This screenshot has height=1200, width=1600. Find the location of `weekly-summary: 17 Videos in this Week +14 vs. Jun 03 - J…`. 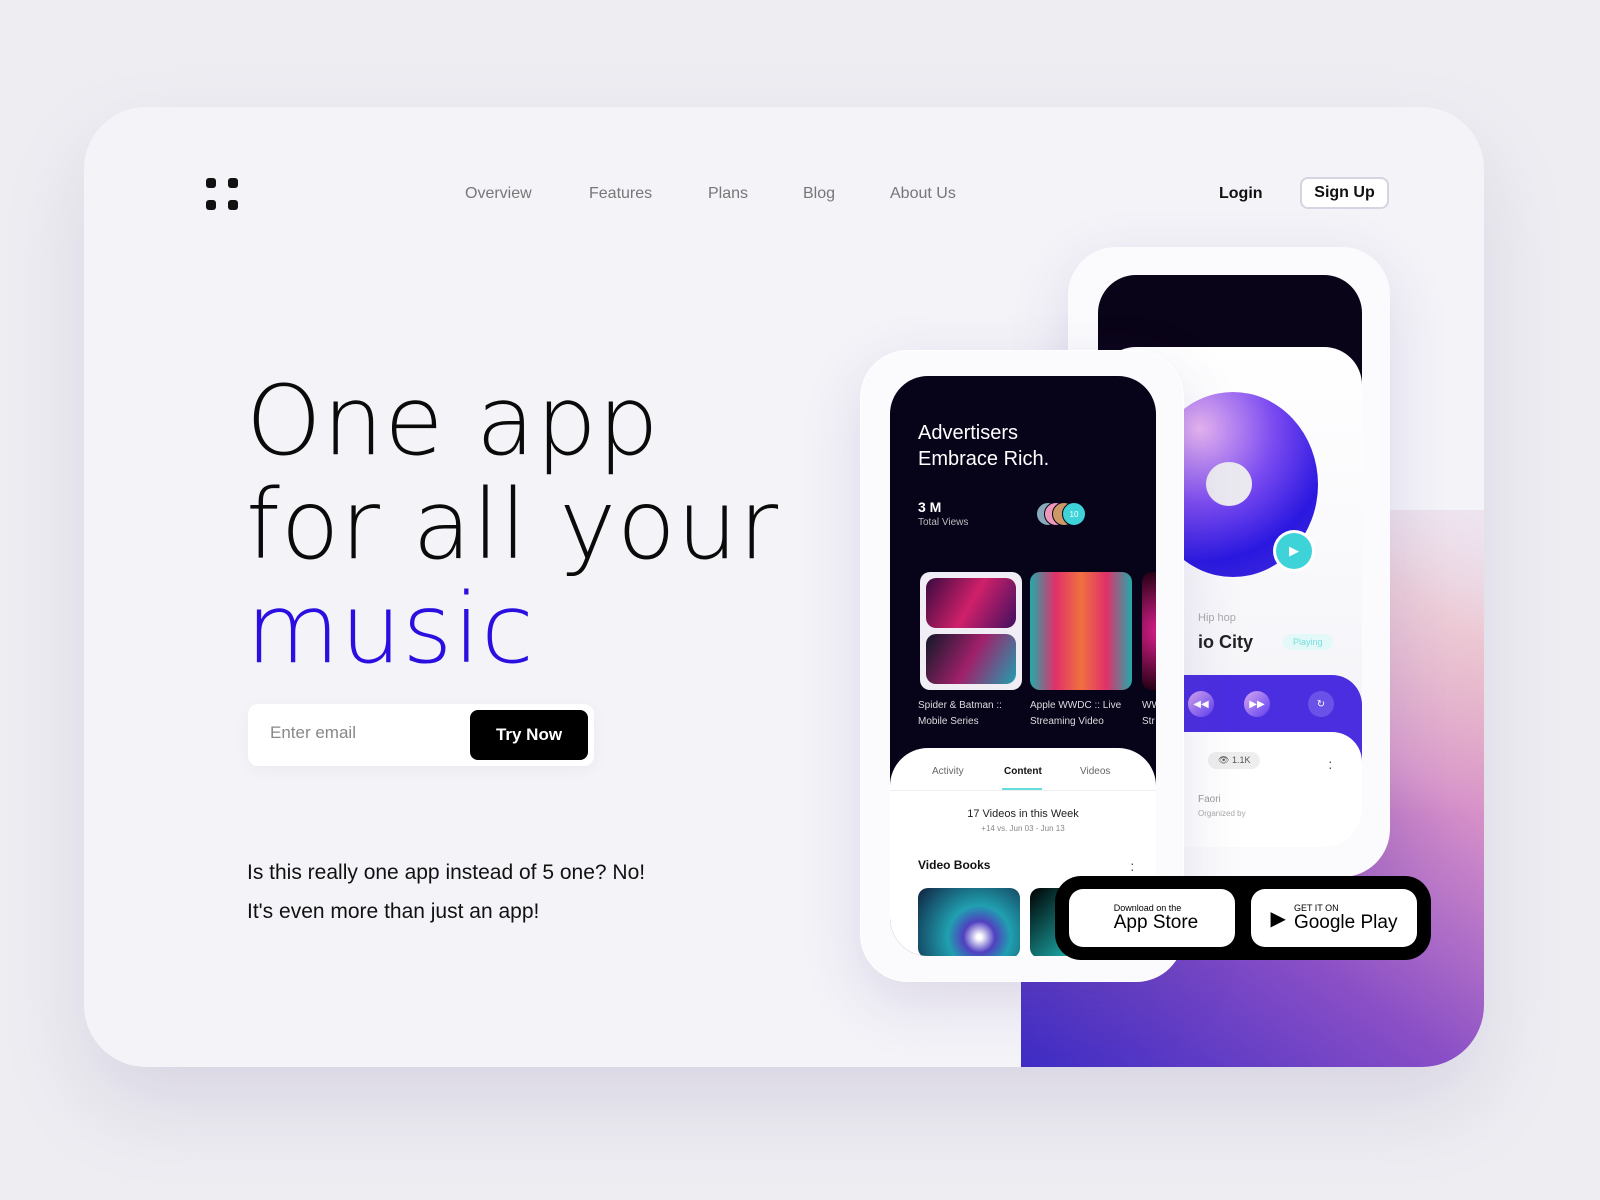

weekly-summary: 17 Videos in this Week +14 vs. Jun 03 - J… is located at coordinates (1023, 820).